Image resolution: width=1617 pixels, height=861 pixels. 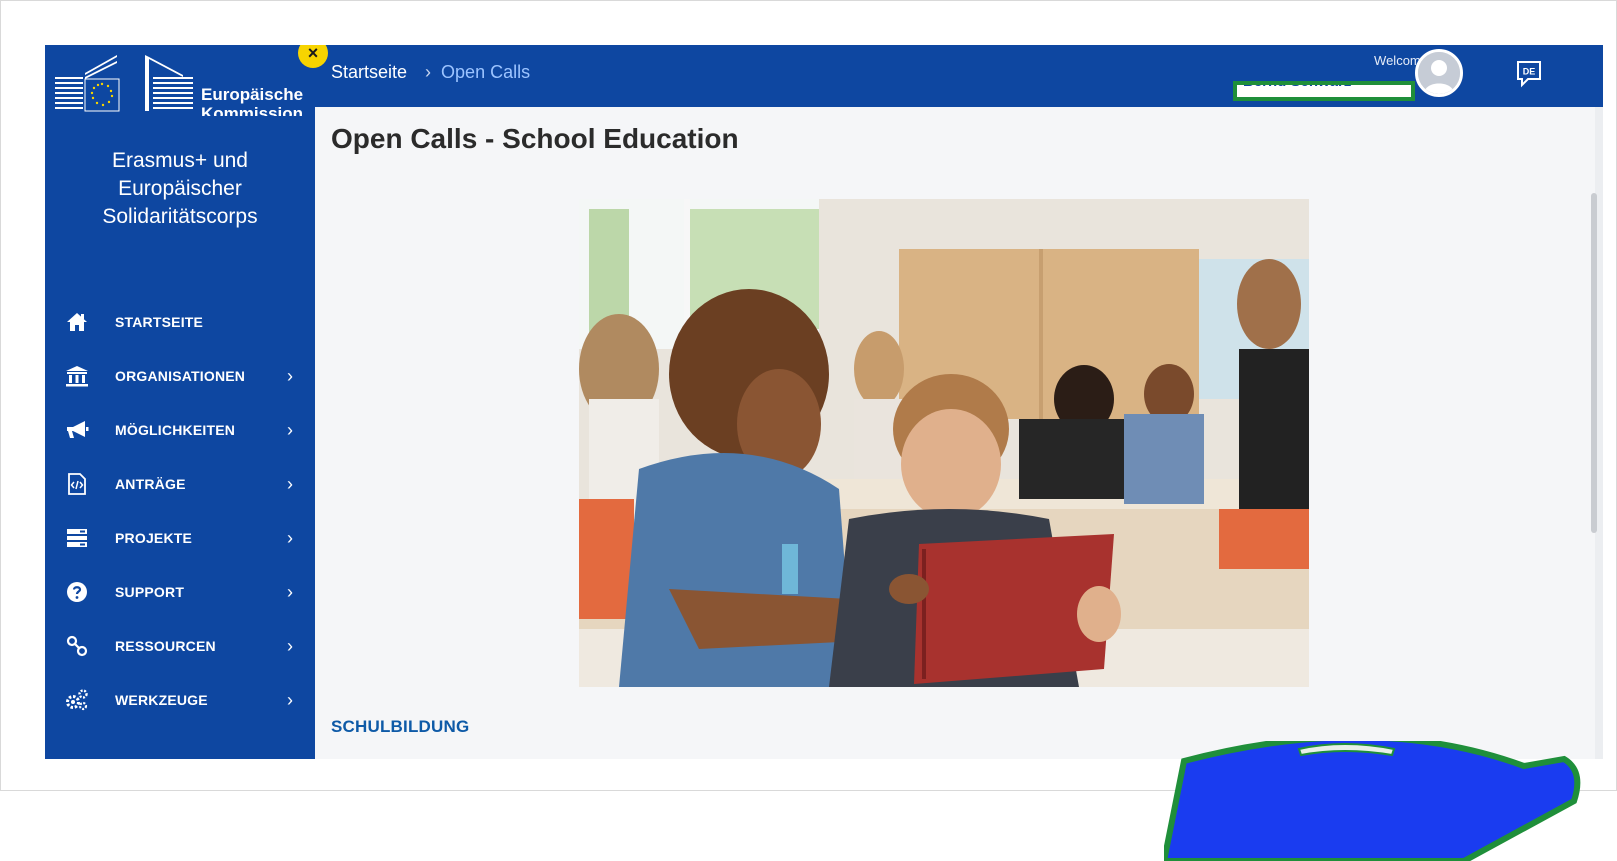 I want to click on user-avatar-icon, so click(x=1439, y=73).